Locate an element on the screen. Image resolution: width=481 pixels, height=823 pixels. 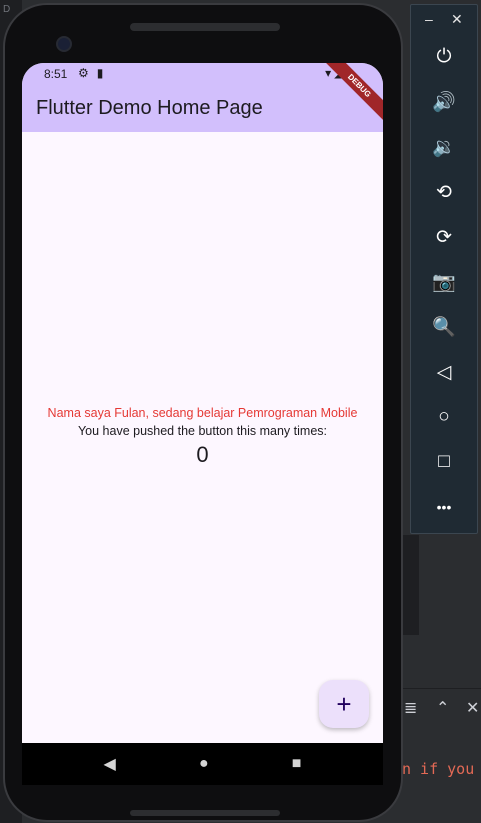
rotate-right-icon: ⟳ is located at coordinates (444, 237).